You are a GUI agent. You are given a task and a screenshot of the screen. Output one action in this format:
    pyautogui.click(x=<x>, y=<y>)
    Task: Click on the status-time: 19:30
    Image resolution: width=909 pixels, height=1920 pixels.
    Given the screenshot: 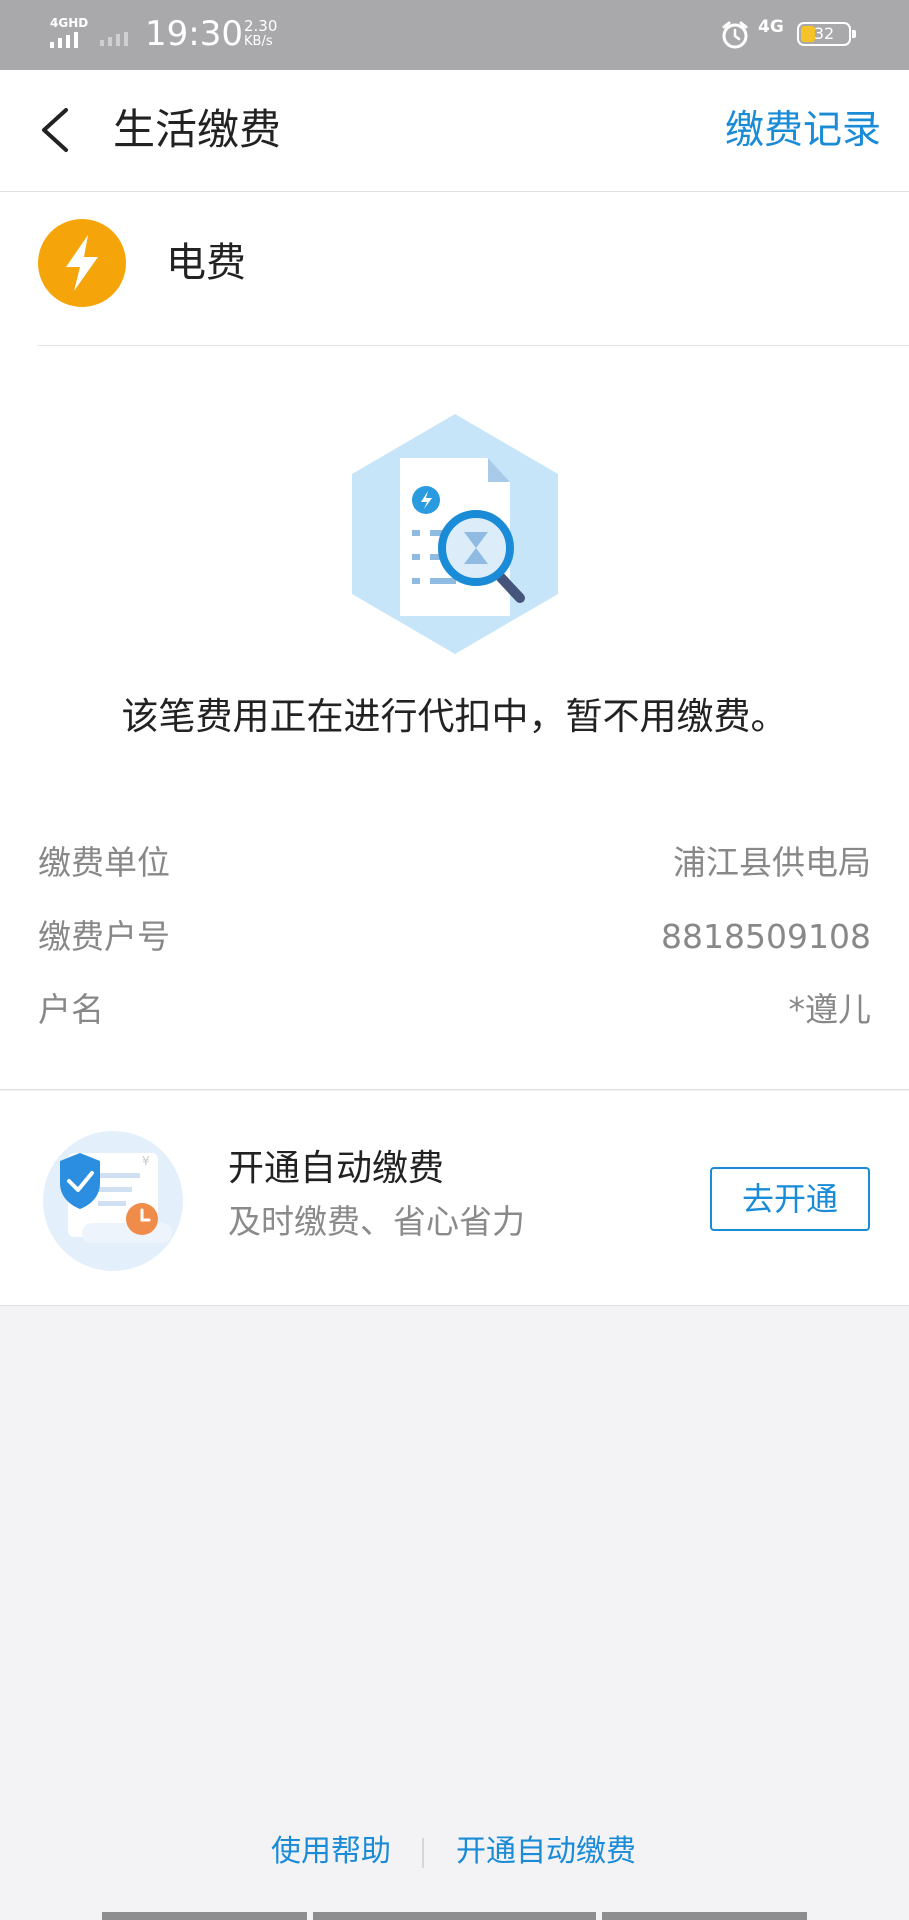 What is the action you would take?
    pyautogui.click(x=194, y=34)
    